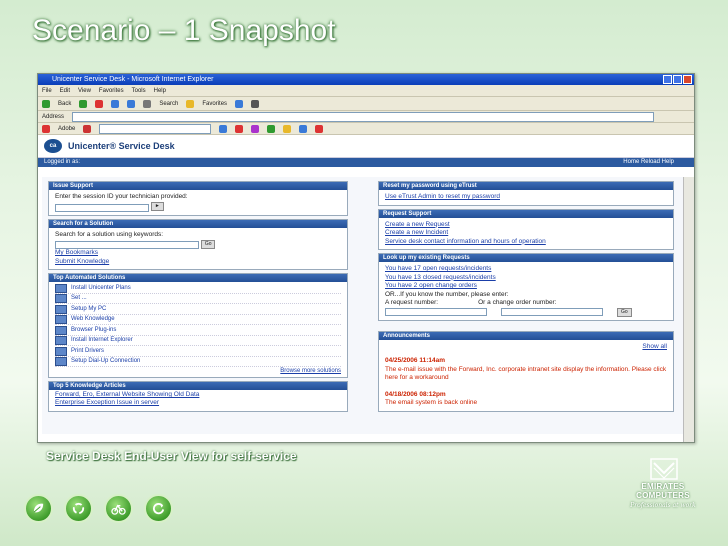 This screenshot has width=728, height=546. I want to click on request-number-label: A request number:, so click(412, 302).